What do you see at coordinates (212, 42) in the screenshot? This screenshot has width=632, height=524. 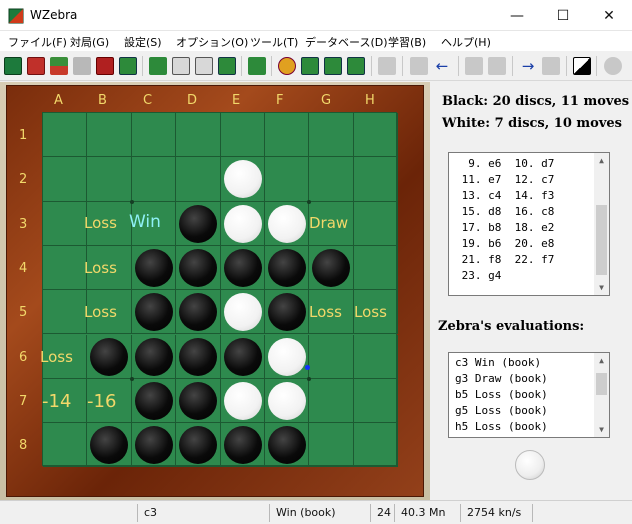 I see `menu-options: オプション(O)` at bounding box center [212, 42].